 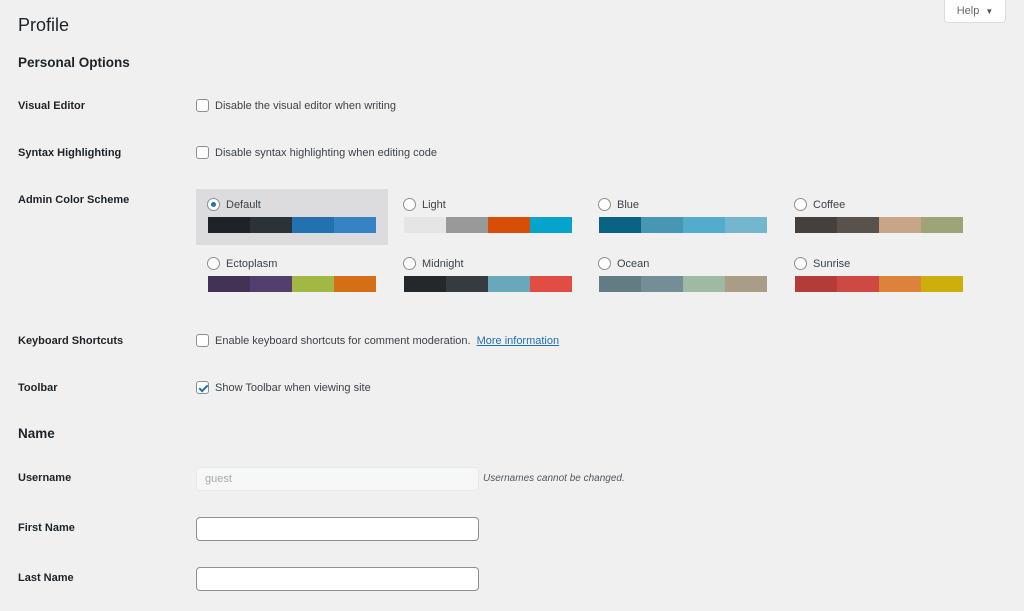 What do you see at coordinates (800, 263) in the screenshot?
I see `color-scheme-radio-sunrise` at bounding box center [800, 263].